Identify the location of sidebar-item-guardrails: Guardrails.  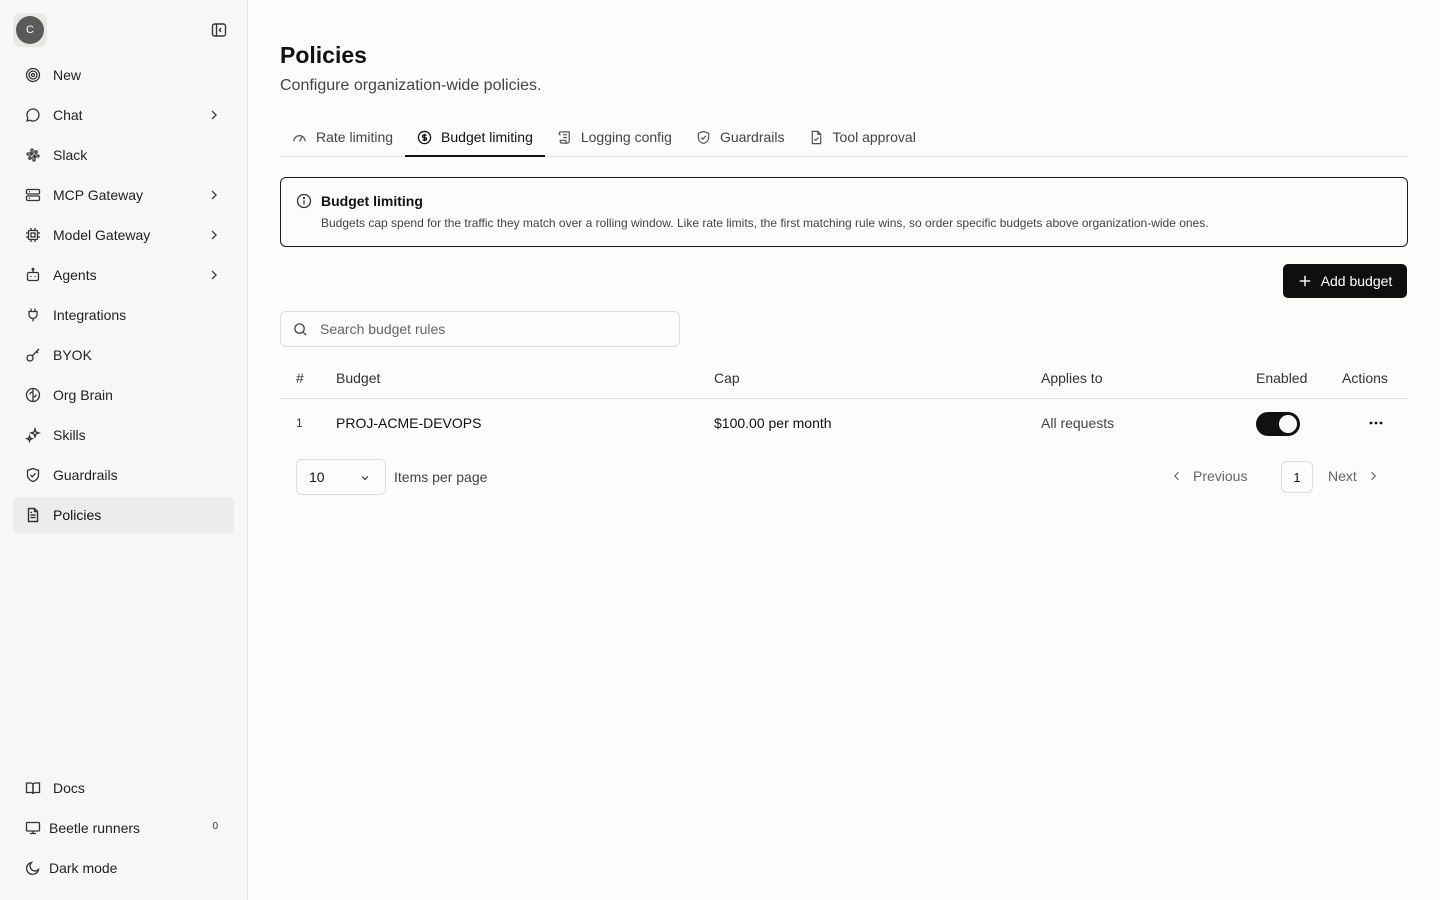
(123, 475).